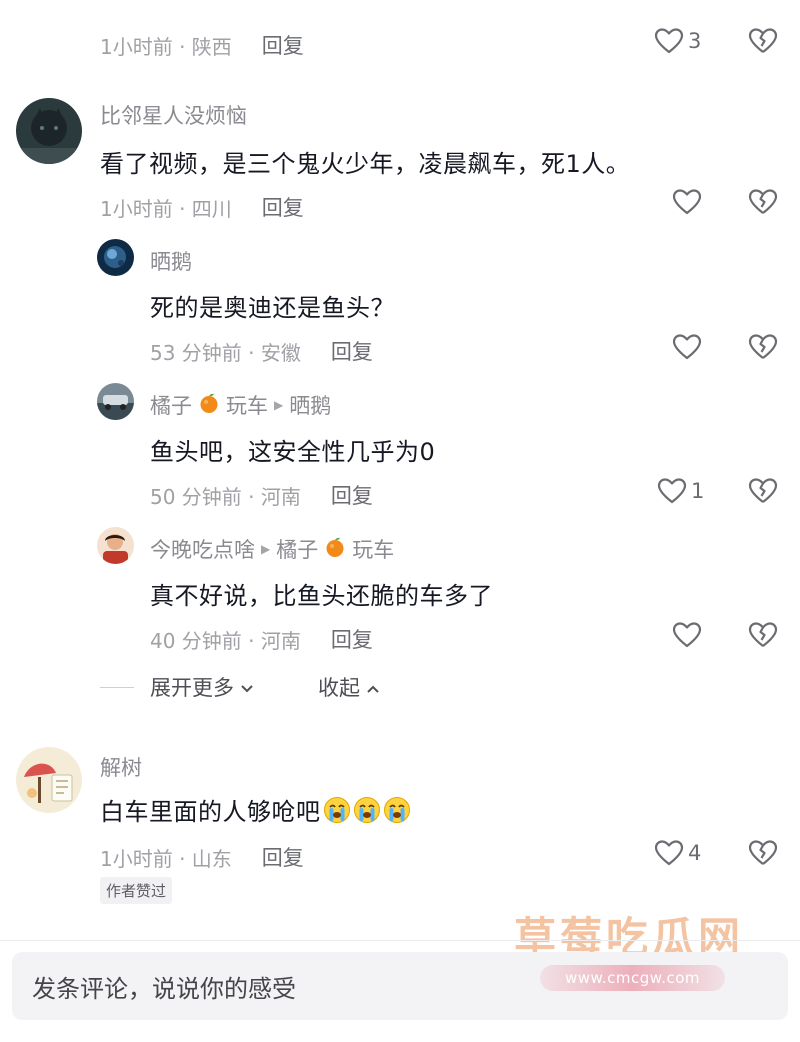 This screenshot has height=1042, width=800. What do you see at coordinates (373, 687) in the screenshot?
I see `chevron-up-icon` at bounding box center [373, 687].